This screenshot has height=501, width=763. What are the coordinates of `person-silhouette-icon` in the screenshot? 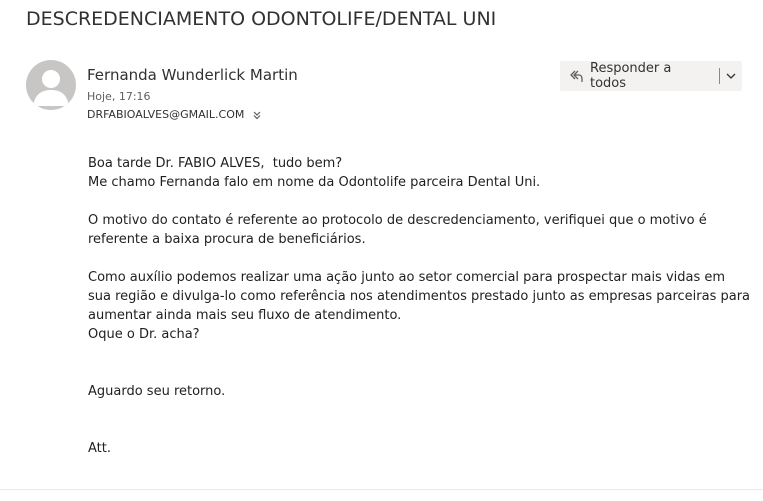 It's located at (51, 88).